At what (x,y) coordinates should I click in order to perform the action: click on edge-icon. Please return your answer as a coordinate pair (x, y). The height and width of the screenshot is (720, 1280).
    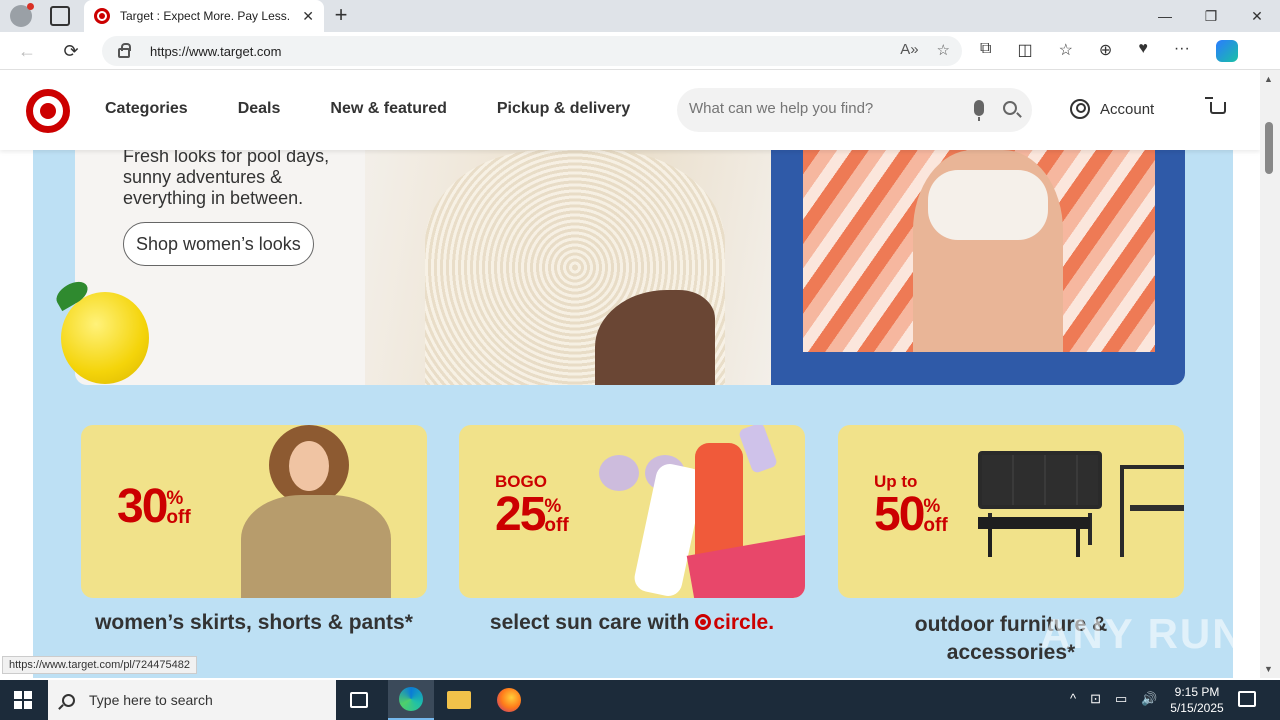
    Looking at the image, I should click on (411, 699).